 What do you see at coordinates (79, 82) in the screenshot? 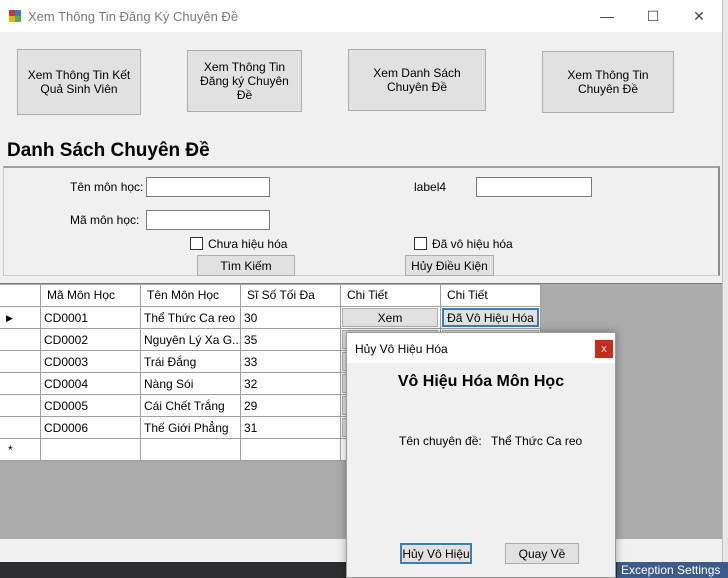
I see `nav-ket-qua-button: Xem Thông Tin Kết Quả Sinh Viên` at bounding box center [79, 82].